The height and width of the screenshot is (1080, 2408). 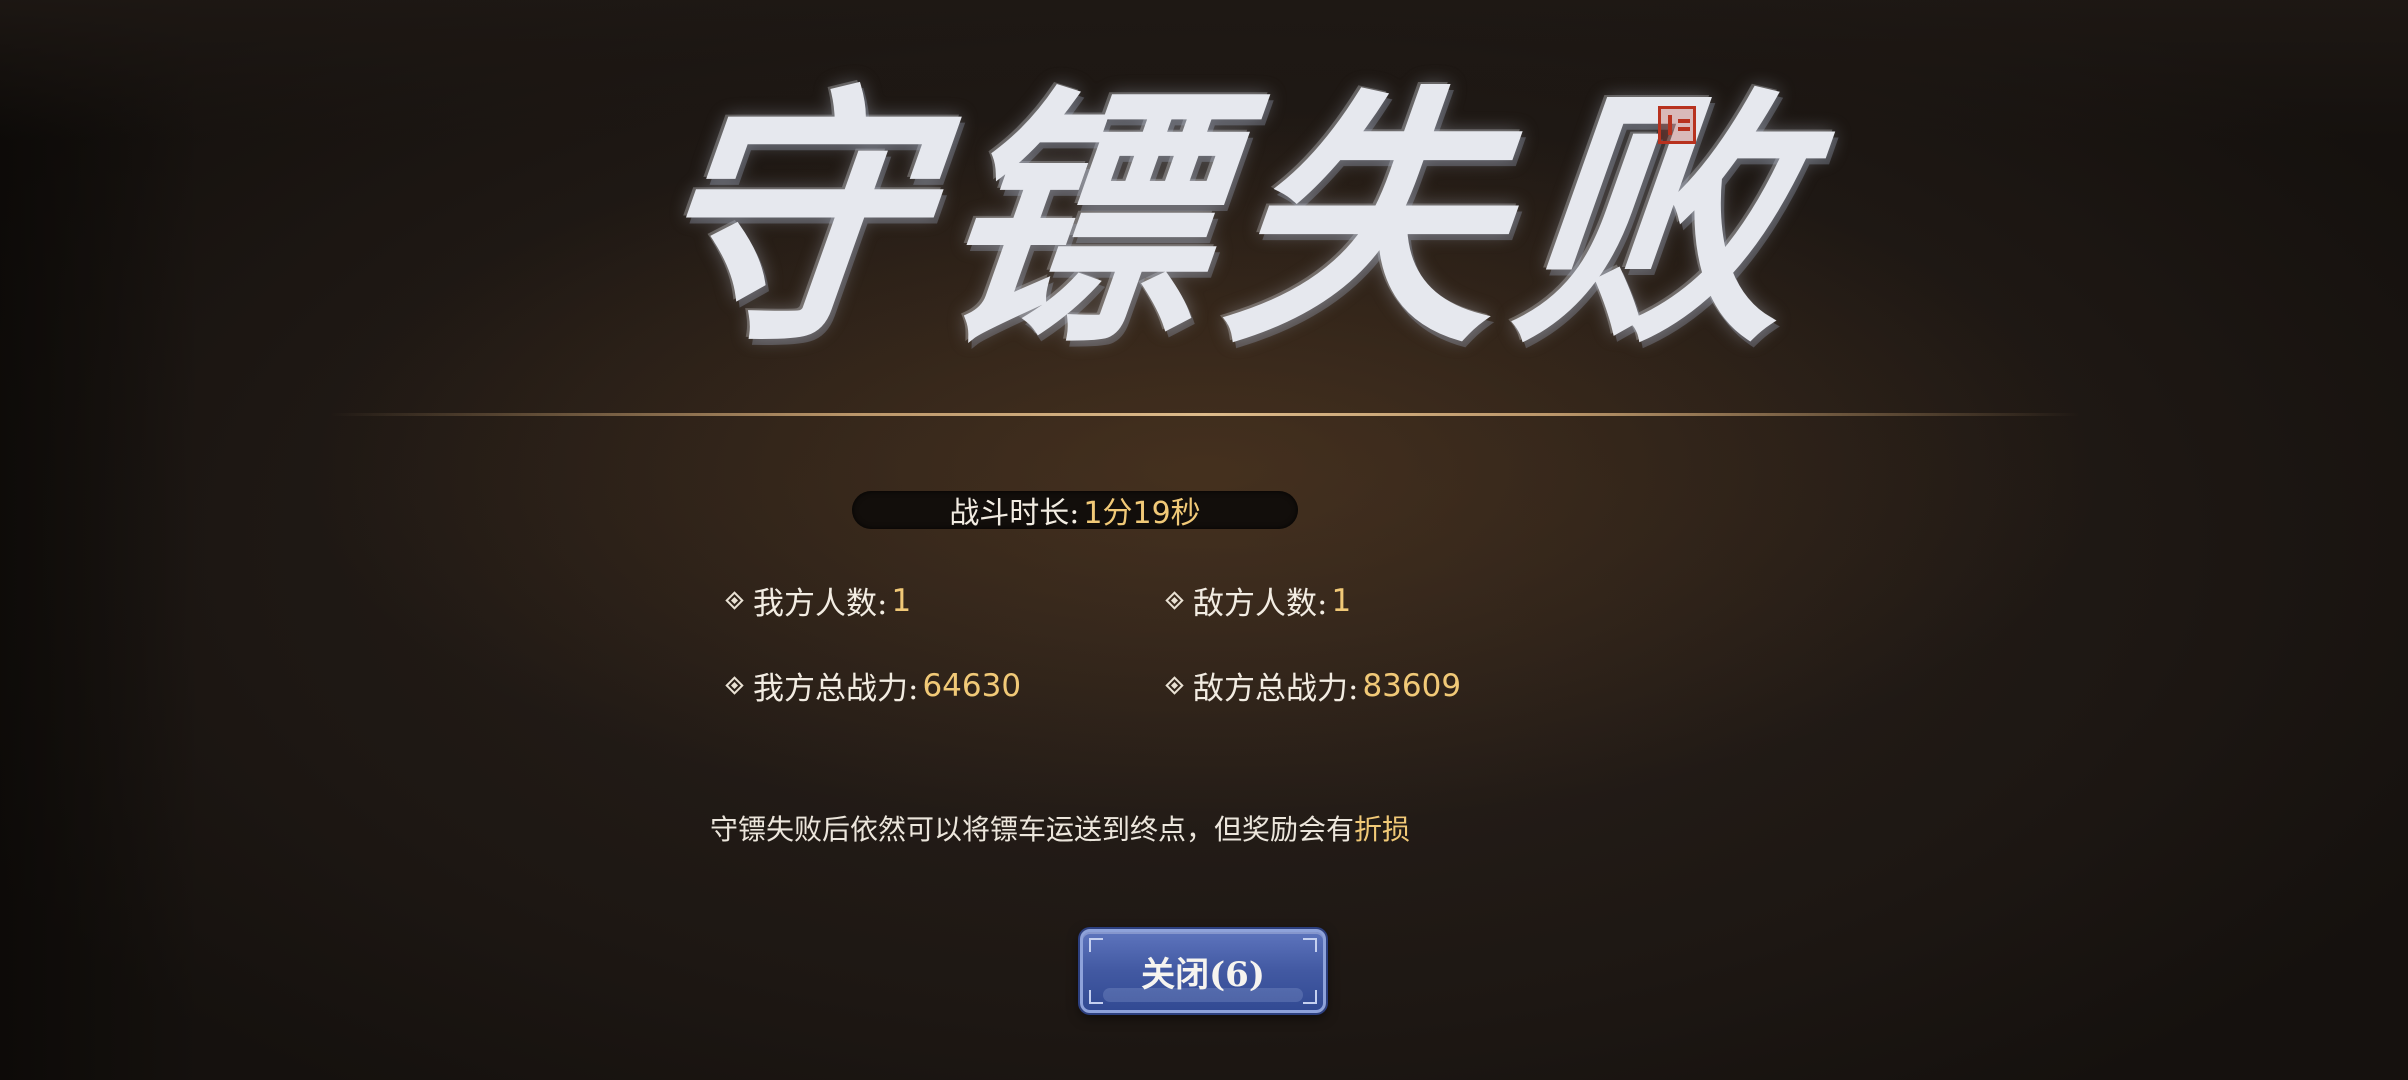 I want to click on enemy-count-value: 1, so click(x=1341, y=600).